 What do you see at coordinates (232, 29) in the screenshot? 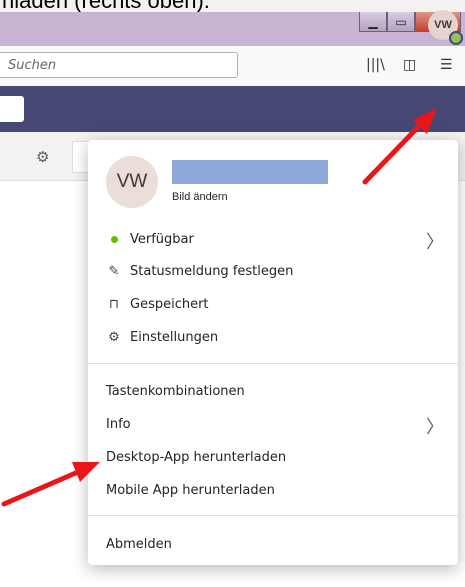
I see `window-titlebar: ▁ ▭ ✕` at bounding box center [232, 29].